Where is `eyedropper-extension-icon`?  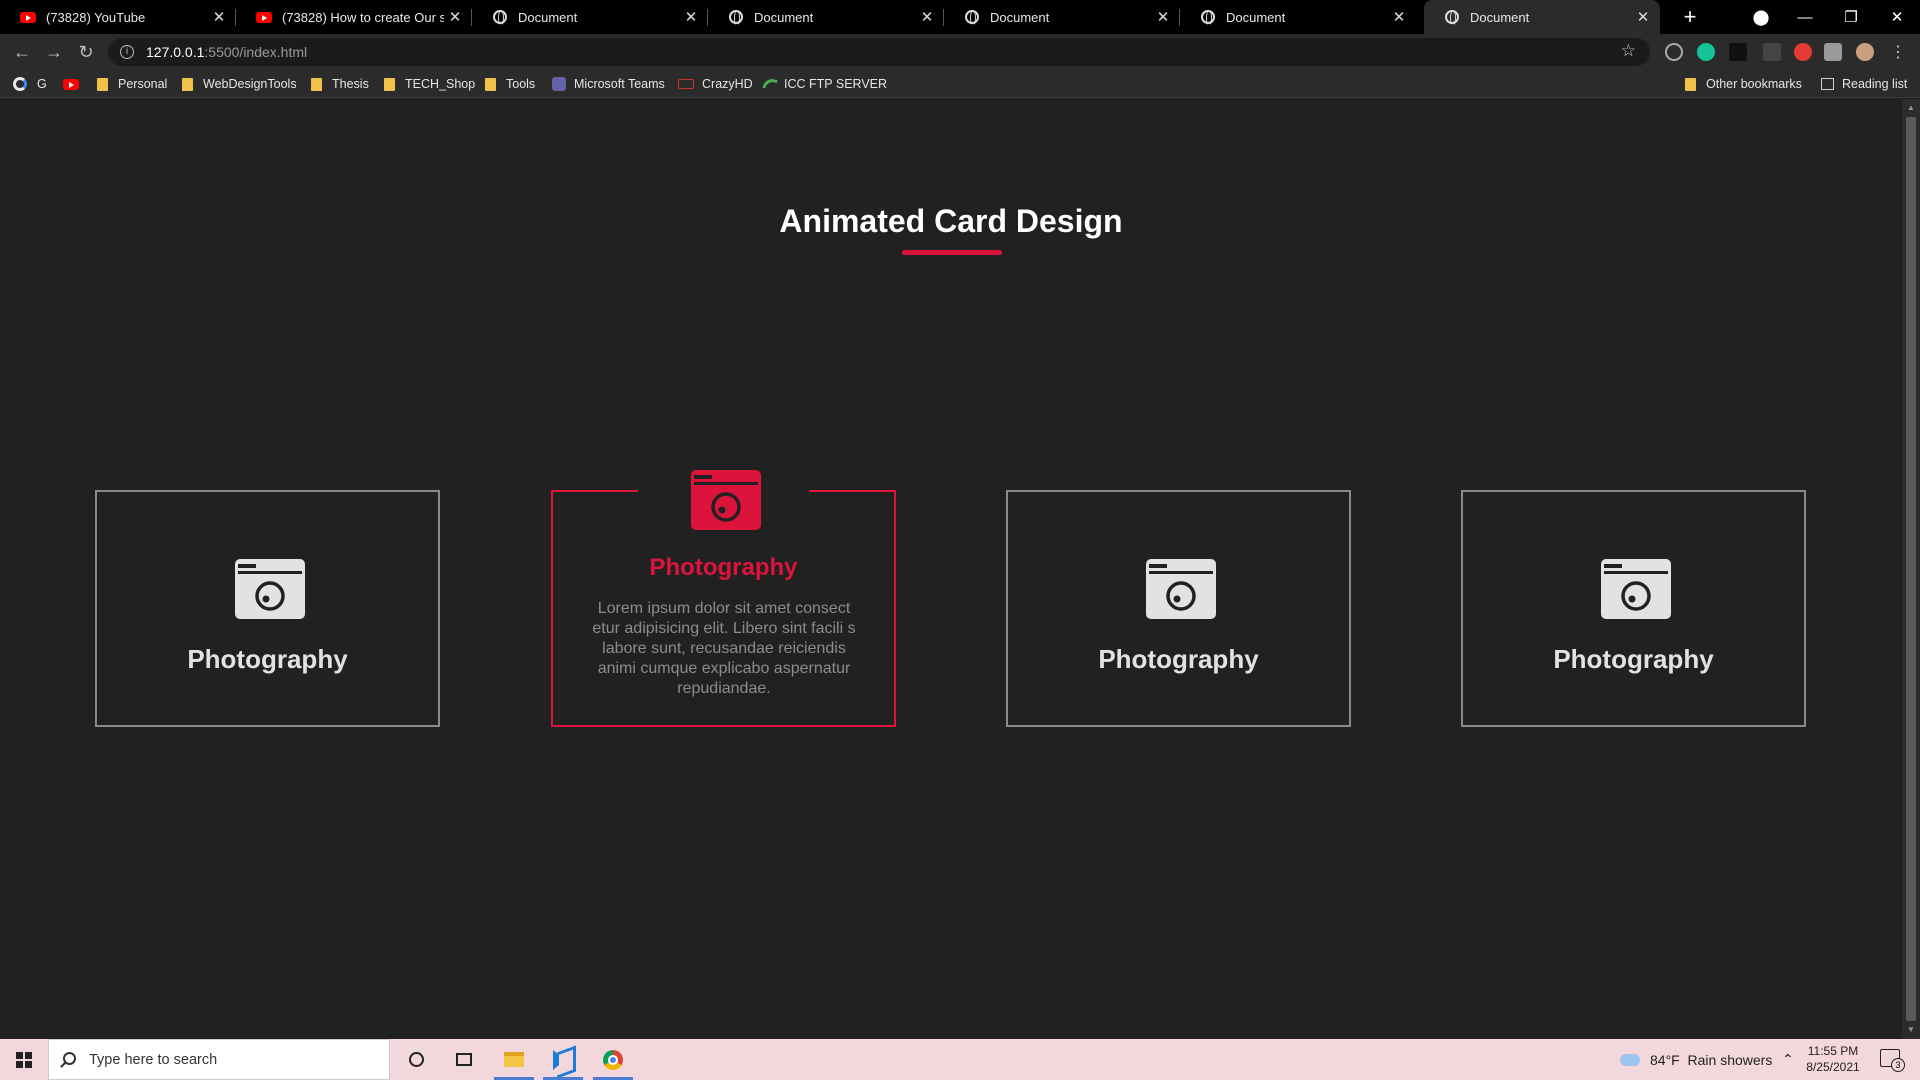 eyedropper-extension-icon is located at coordinates (1772, 52).